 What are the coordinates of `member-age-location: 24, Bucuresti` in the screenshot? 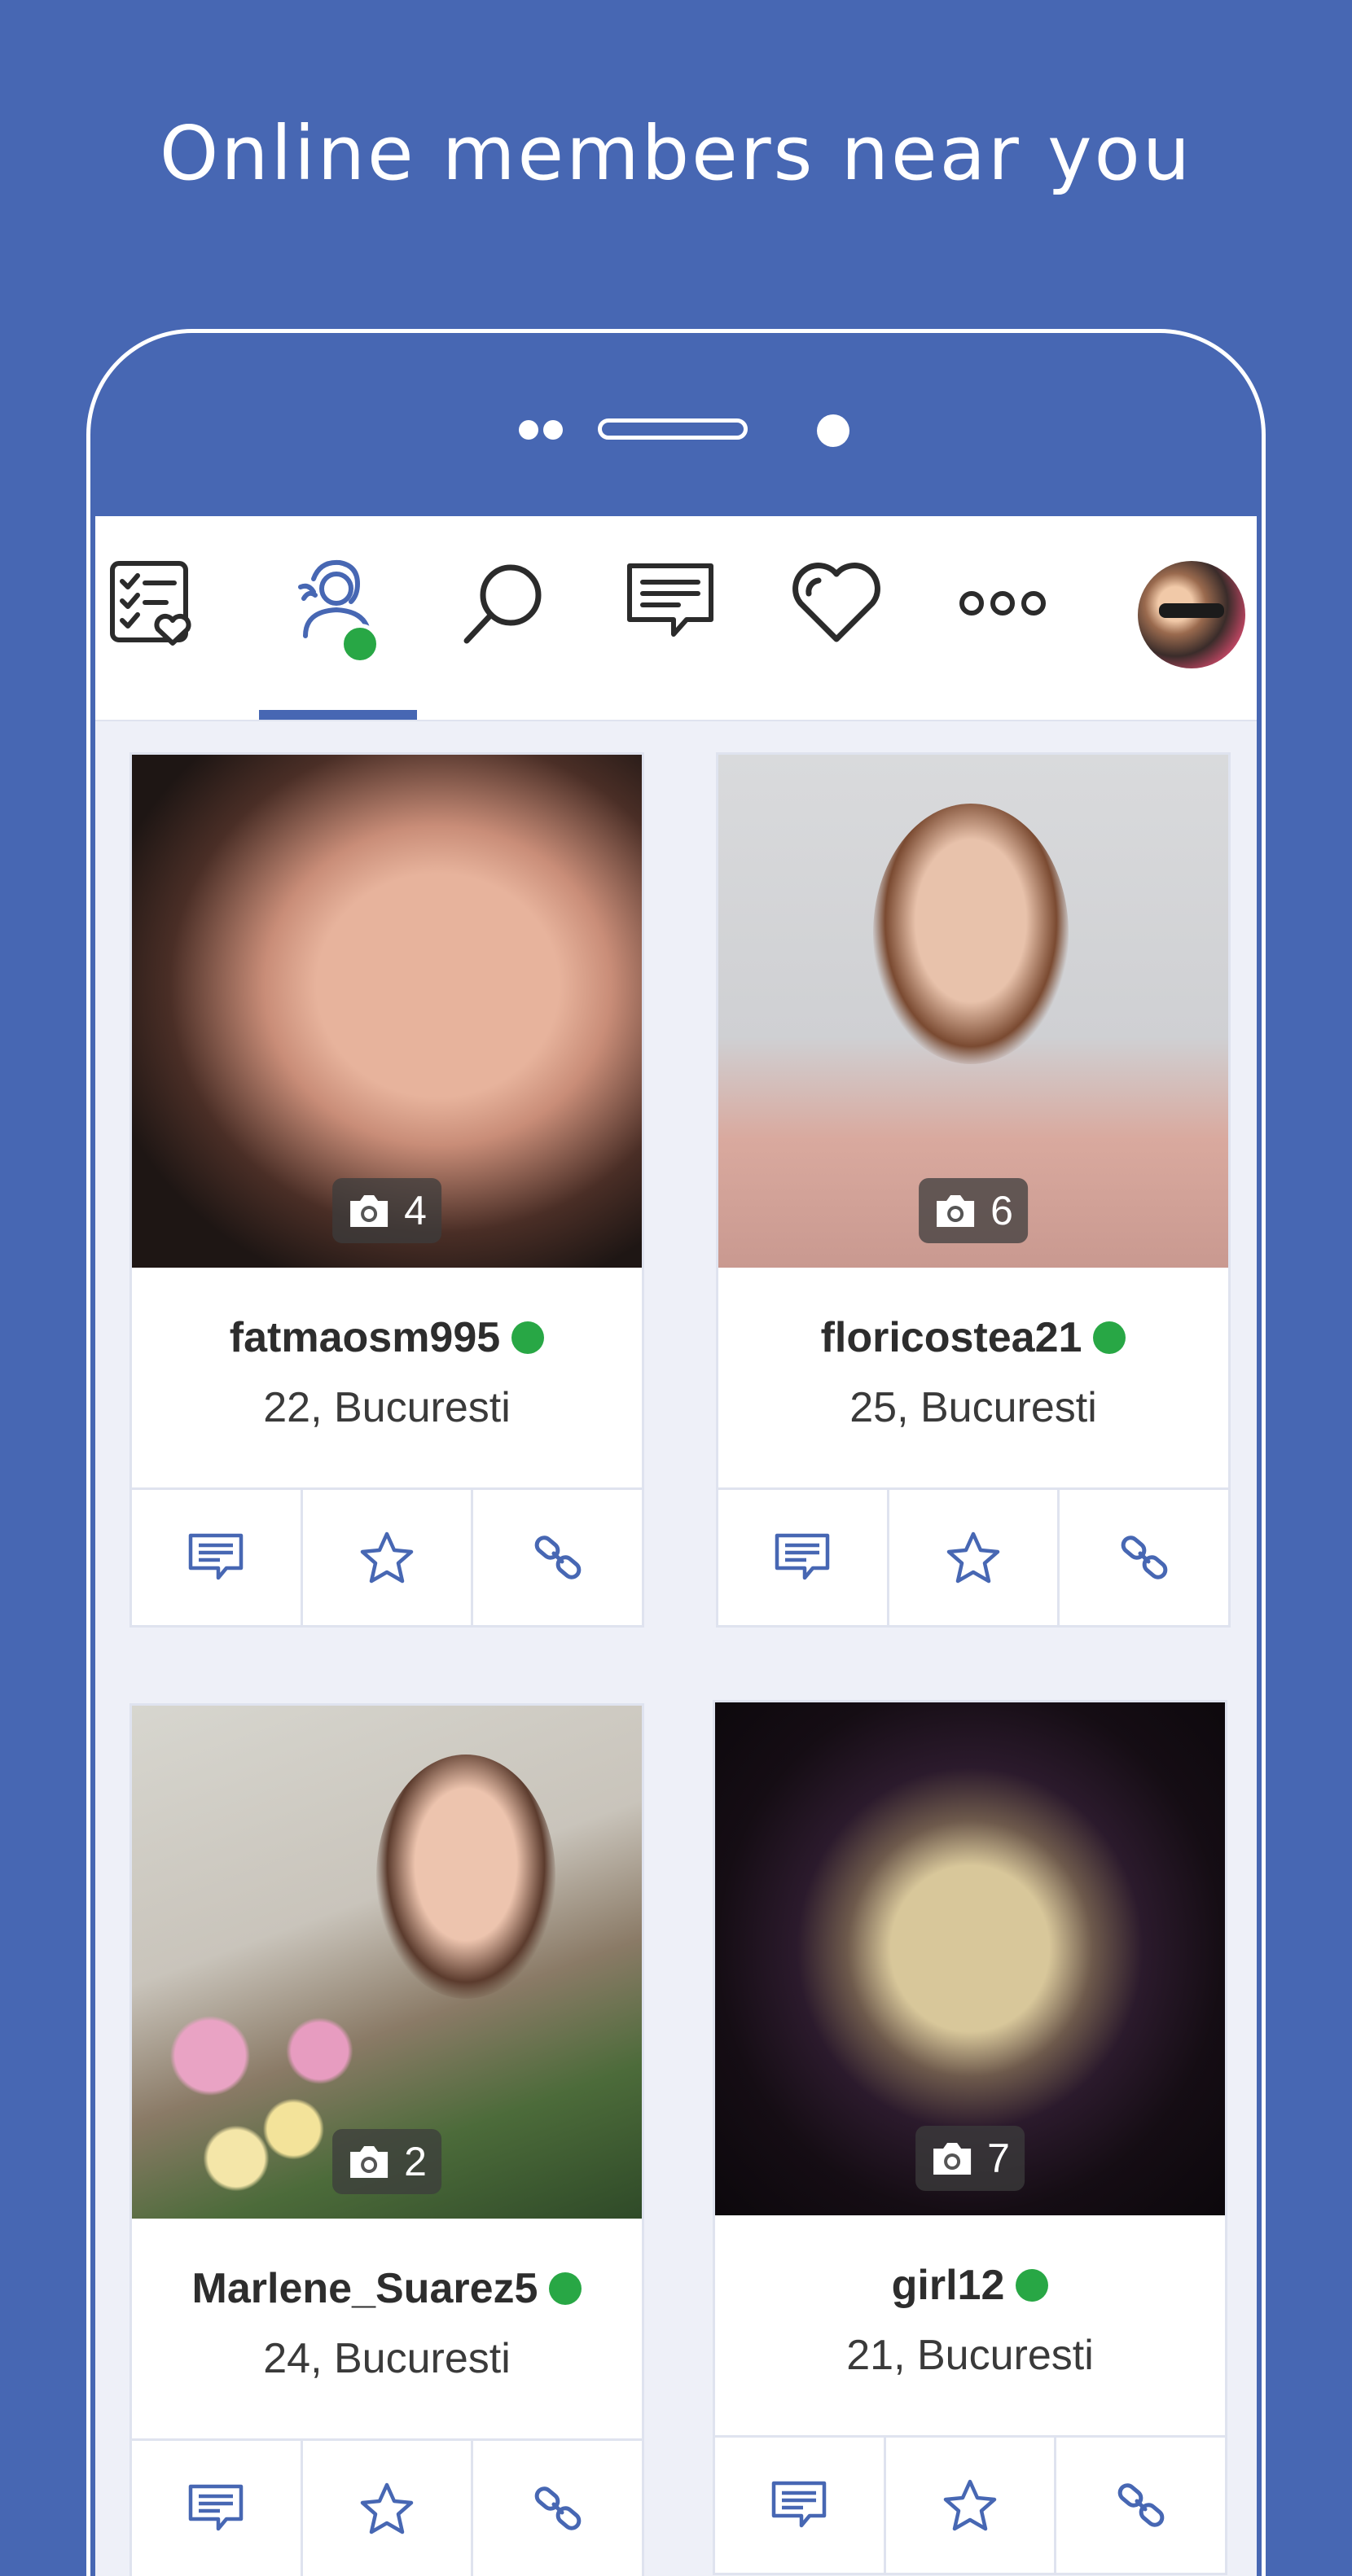 It's located at (387, 2358).